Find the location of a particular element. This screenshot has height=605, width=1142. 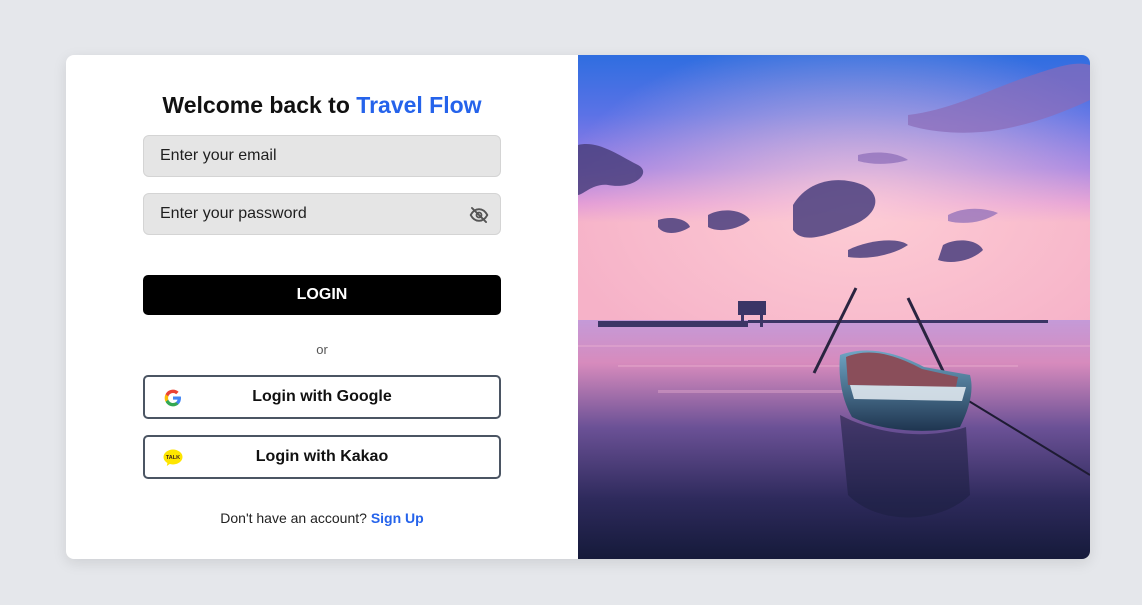

google-login-label: Login with Google is located at coordinates (322, 396).